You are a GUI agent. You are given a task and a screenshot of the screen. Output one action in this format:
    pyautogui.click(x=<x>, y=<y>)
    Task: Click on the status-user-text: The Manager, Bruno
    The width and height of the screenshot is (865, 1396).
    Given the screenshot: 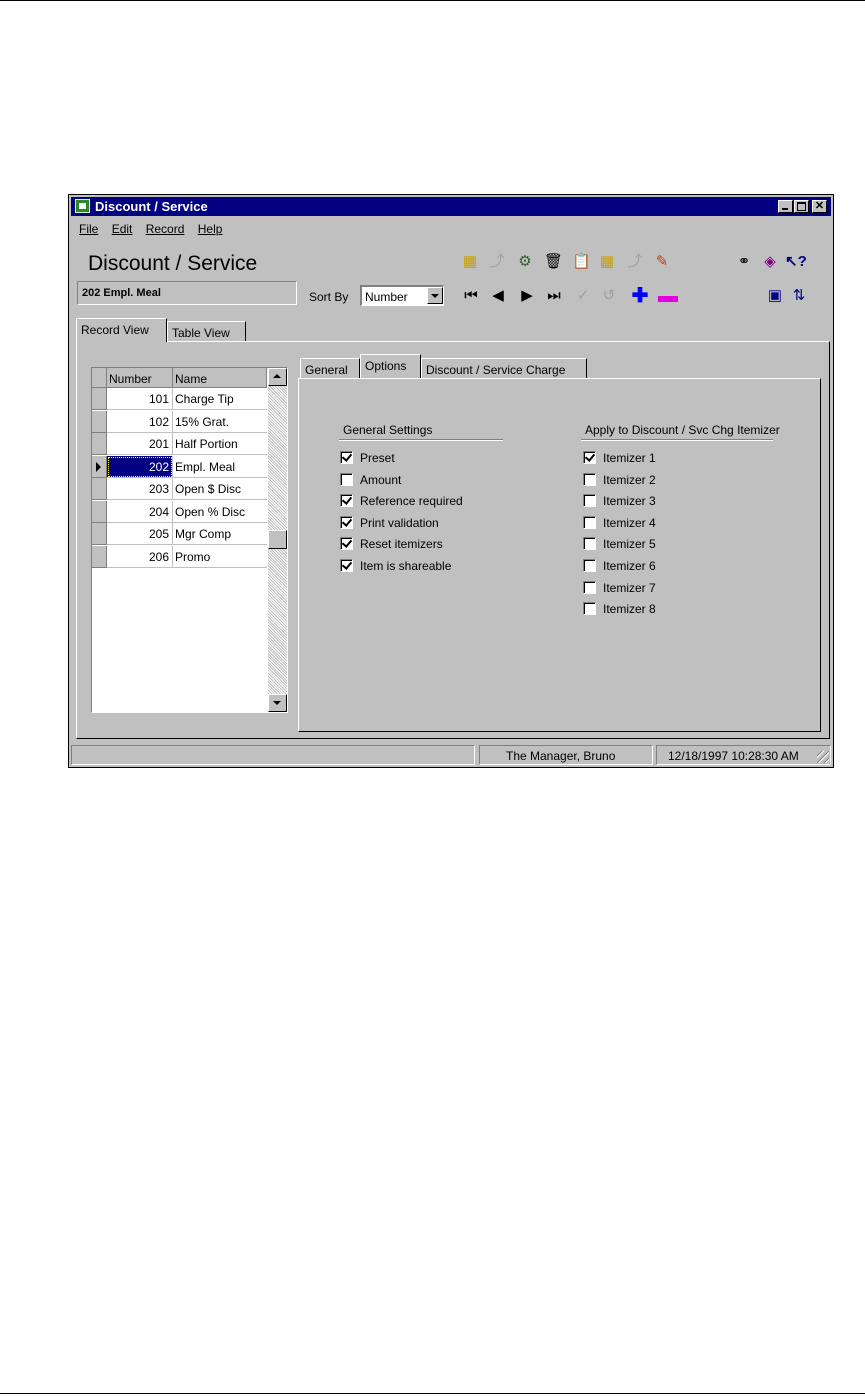 What is the action you would take?
    pyautogui.click(x=561, y=756)
    